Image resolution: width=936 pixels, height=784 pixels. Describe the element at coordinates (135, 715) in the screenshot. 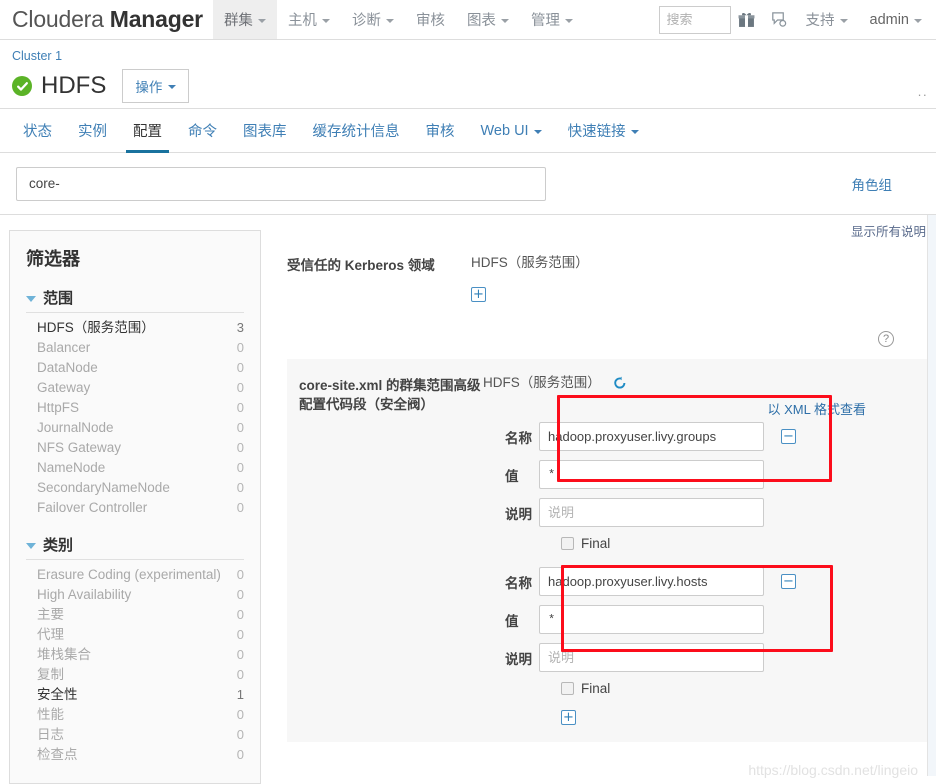

I see `filter-item-performance: 性能 0` at that location.